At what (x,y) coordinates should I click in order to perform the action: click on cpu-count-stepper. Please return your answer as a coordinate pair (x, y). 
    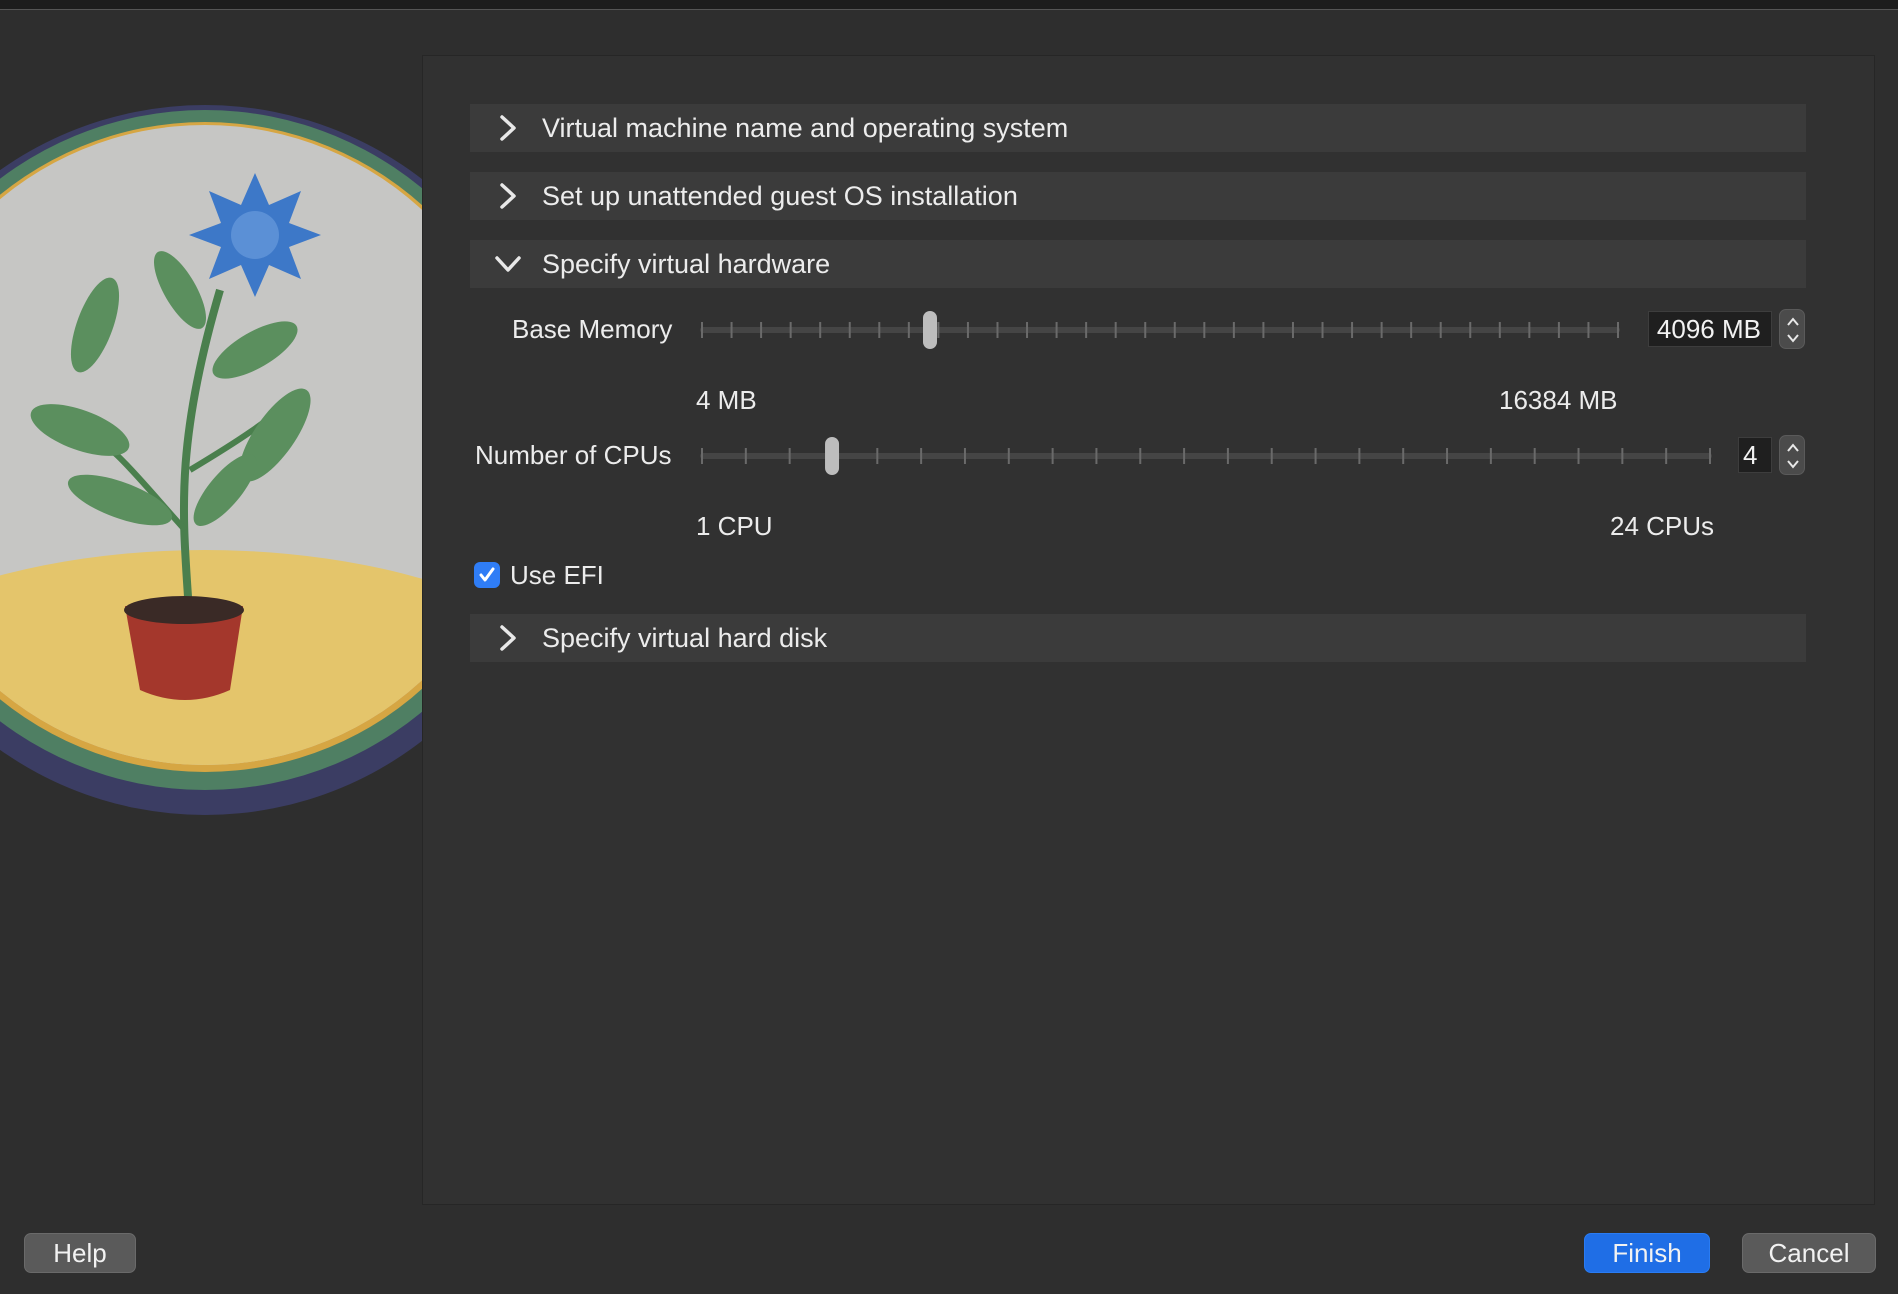
    Looking at the image, I should click on (1792, 455).